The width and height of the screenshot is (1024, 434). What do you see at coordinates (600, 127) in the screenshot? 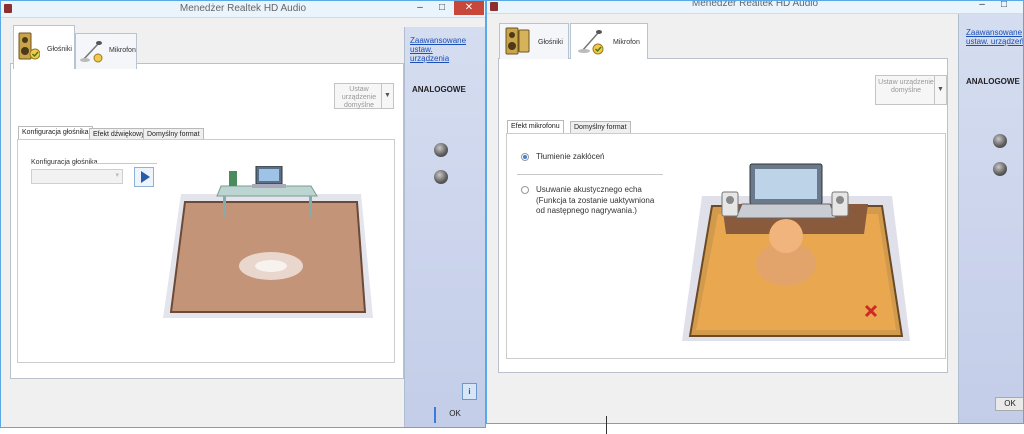
I see `right-subtab-default-format: Domyślny format` at bounding box center [600, 127].